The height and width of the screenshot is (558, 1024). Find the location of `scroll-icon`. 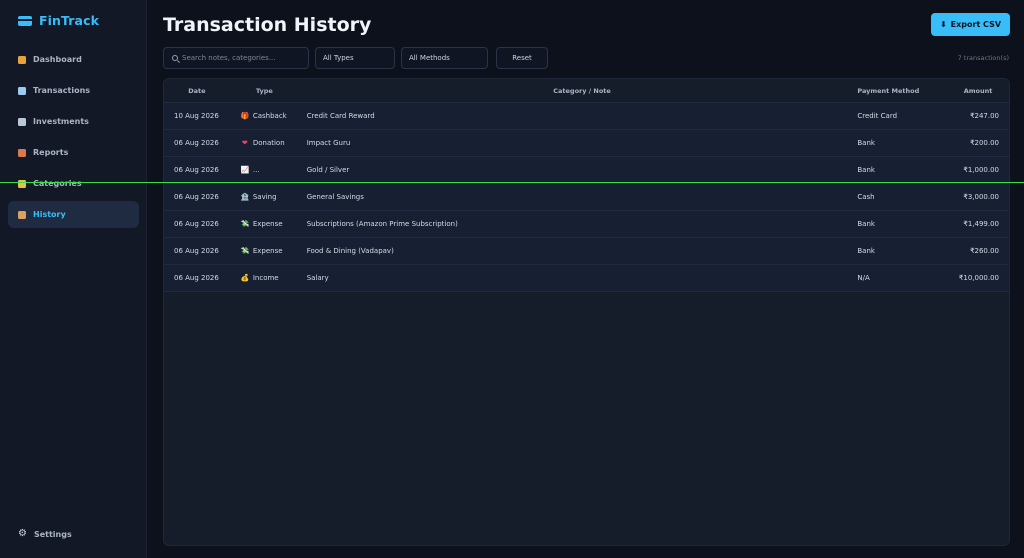

scroll-icon is located at coordinates (22, 214).